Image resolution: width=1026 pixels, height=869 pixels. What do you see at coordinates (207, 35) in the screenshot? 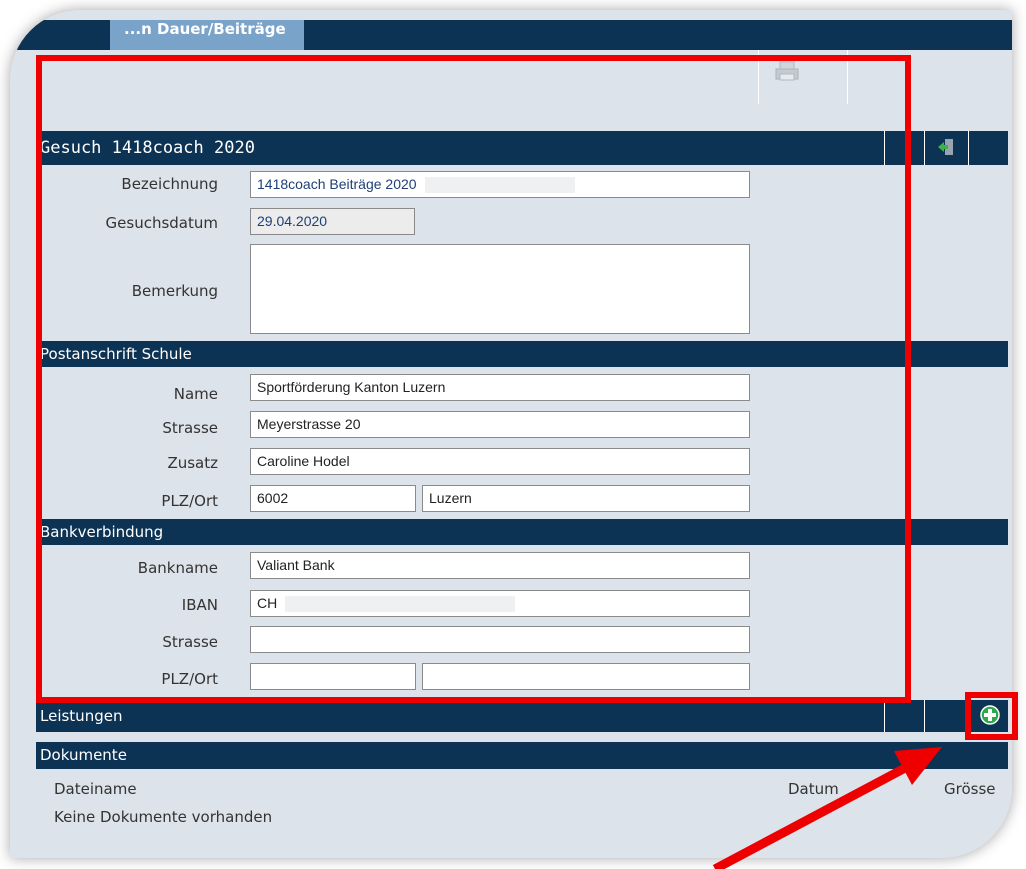
I see `tab-dauer-beitraege: ...n Dauer/Beiträge` at bounding box center [207, 35].